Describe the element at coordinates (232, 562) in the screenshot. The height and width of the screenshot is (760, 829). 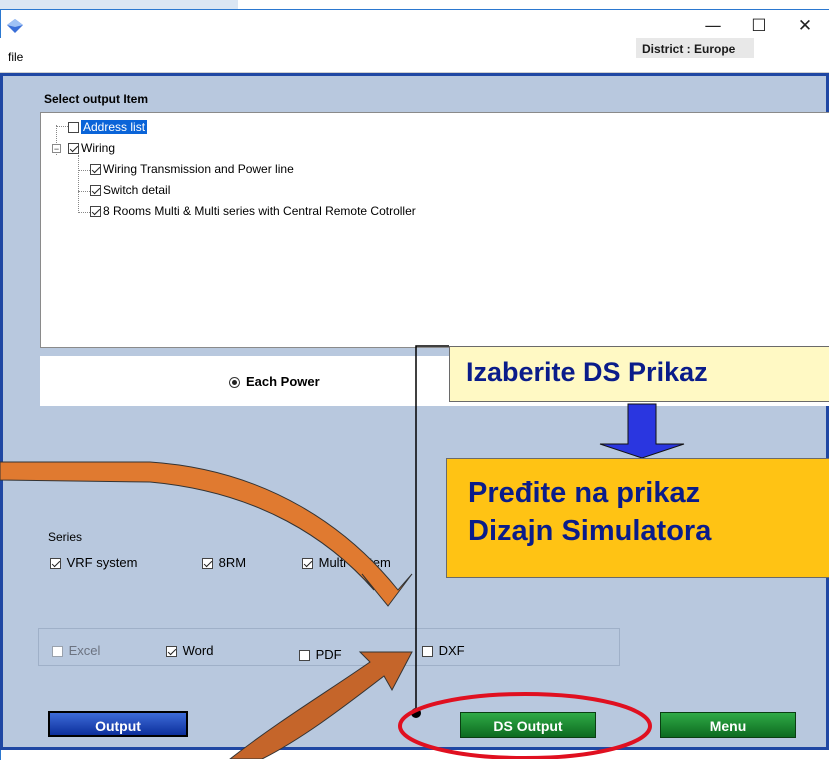
I see `series-option-label: 8RM` at that location.